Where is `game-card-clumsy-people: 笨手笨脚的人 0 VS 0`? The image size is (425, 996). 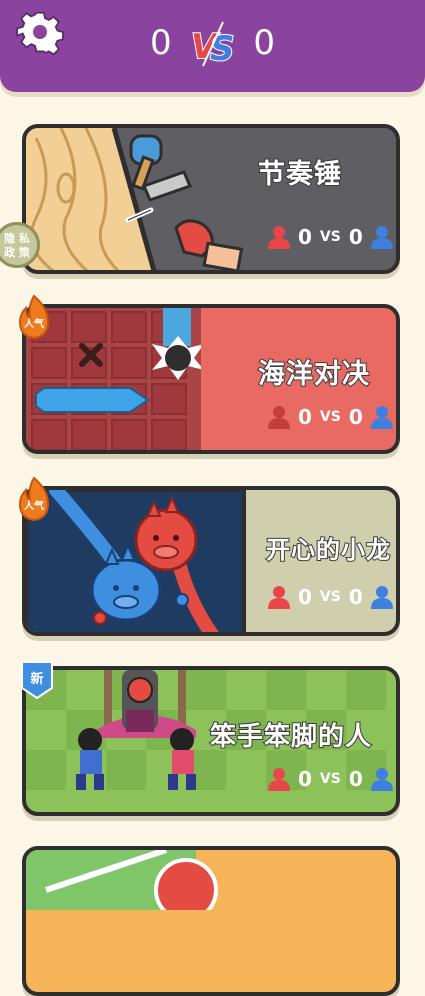
game-card-clumsy-people: 笨手笨脚的人 0 VS 0 is located at coordinates (211, 741).